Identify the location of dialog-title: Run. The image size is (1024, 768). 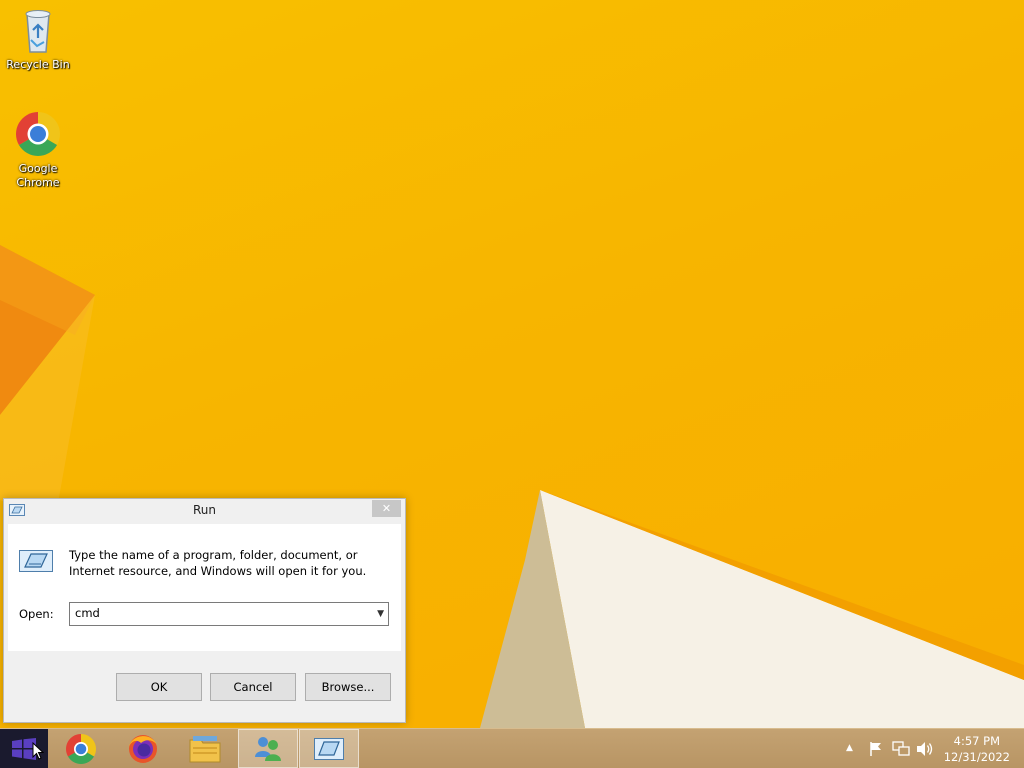
(204, 510).